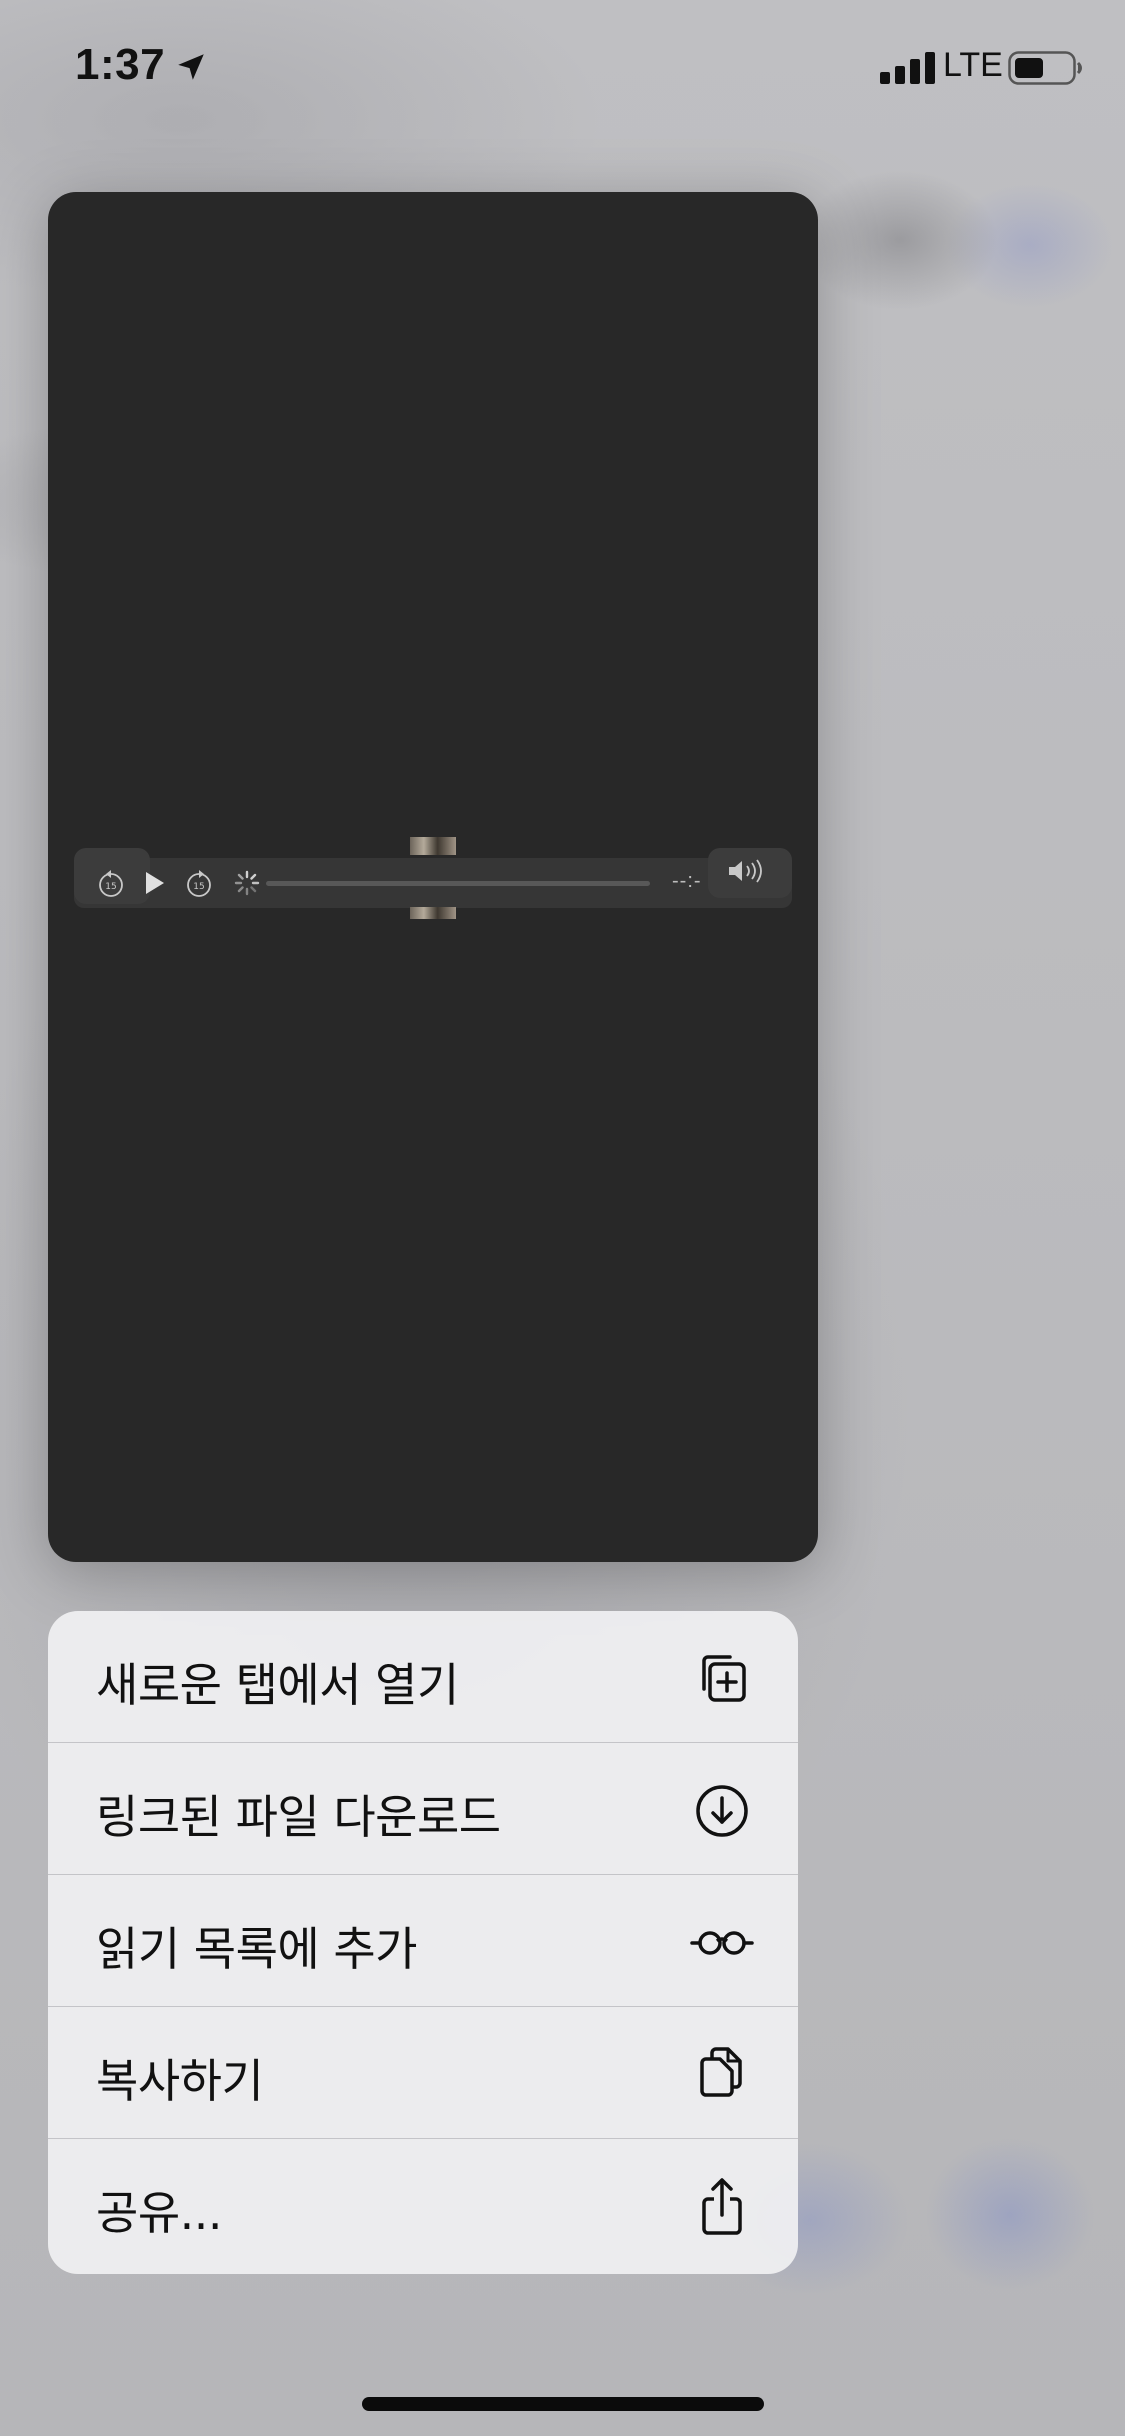 The width and height of the screenshot is (1125, 2436). I want to click on download-icon, so click(722, 1811).